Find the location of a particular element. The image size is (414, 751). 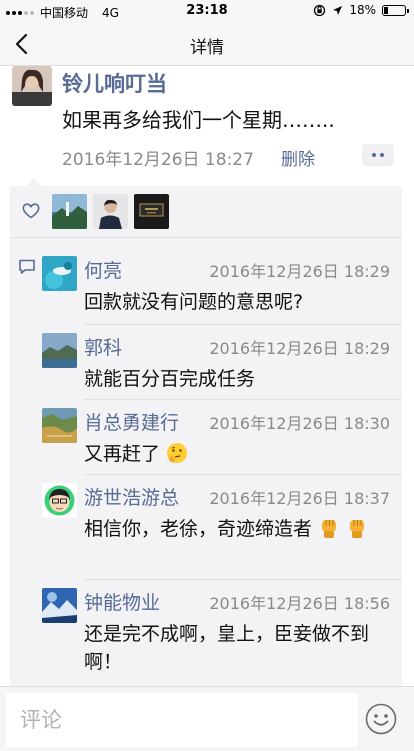

comment-timestamp: 2016年12月26日 18:37 is located at coordinates (299, 498).